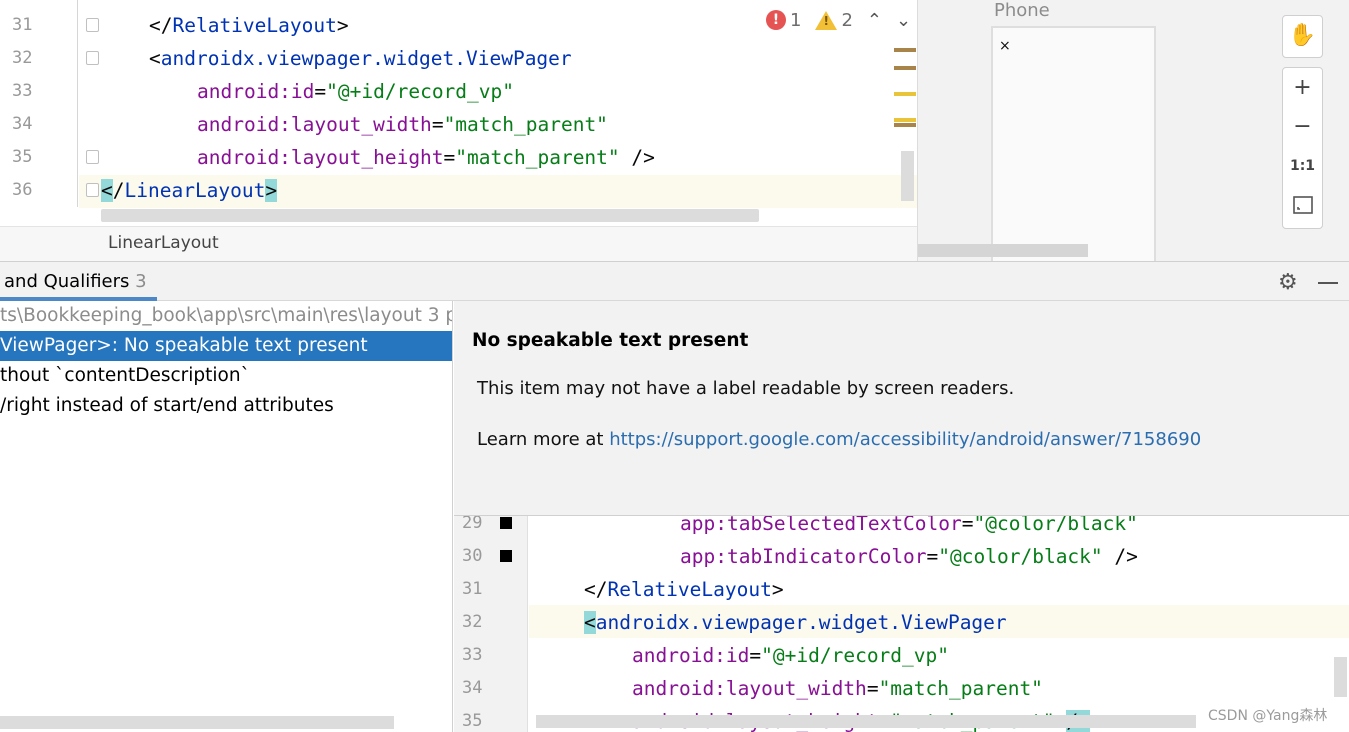 This screenshot has width=1349, height=732. What do you see at coordinates (1328, 283) in the screenshot?
I see `minimize-icon` at bounding box center [1328, 283].